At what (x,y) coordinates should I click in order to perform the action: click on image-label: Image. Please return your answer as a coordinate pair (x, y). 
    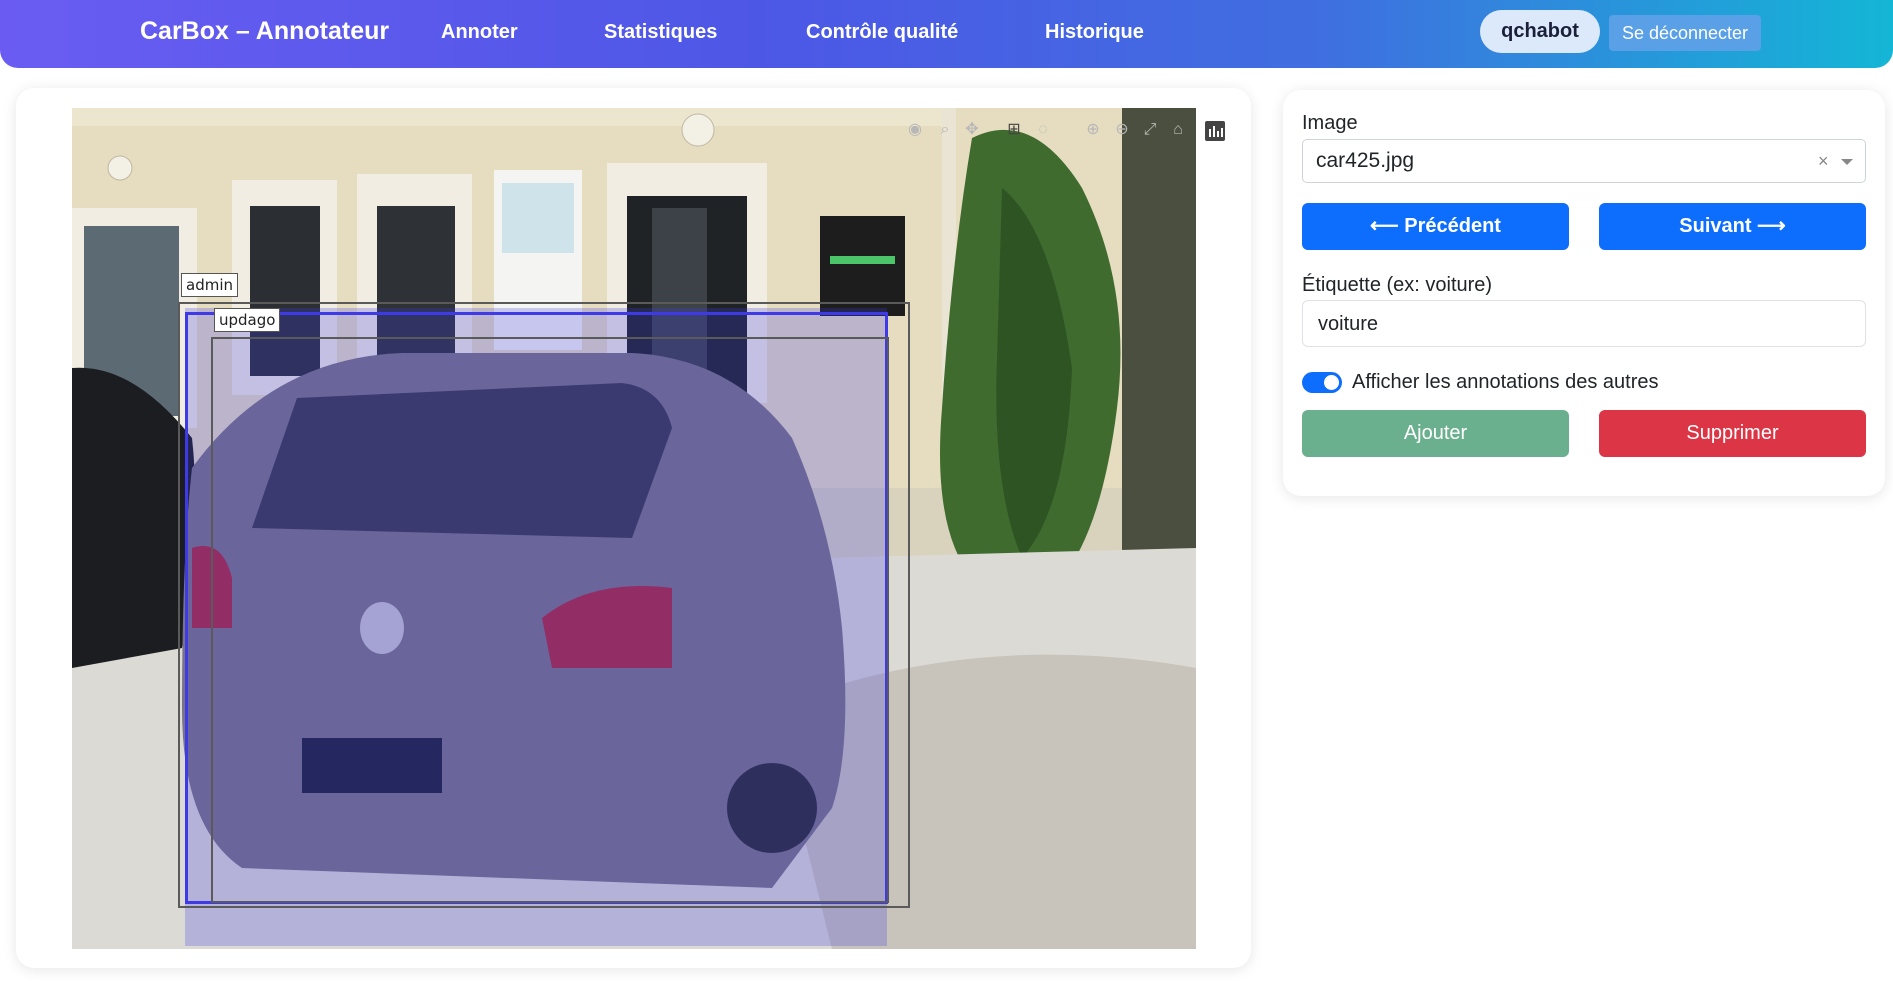
    Looking at the image, I should click on (1330, 123).